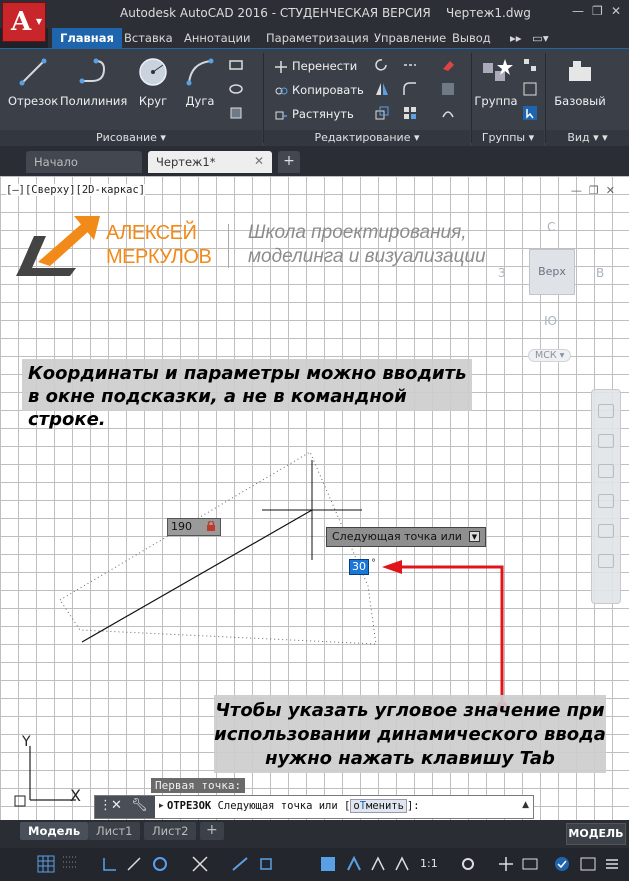 The height and width of the screenshot is (881, 629). What do you see at coordinates (33, 72) in the screenshot?
I see `line-icon` at bounding box center [33, 72].